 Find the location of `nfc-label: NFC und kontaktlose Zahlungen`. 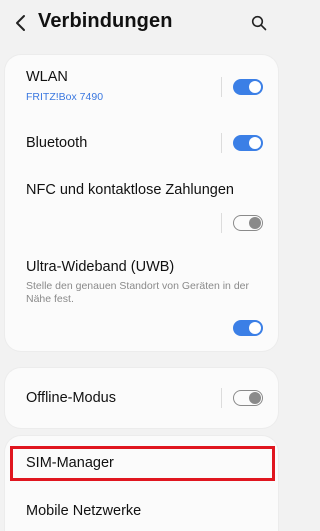

nfc-label: NFC und kontaktlose Zahlungen is located at coordinates (130, 190).